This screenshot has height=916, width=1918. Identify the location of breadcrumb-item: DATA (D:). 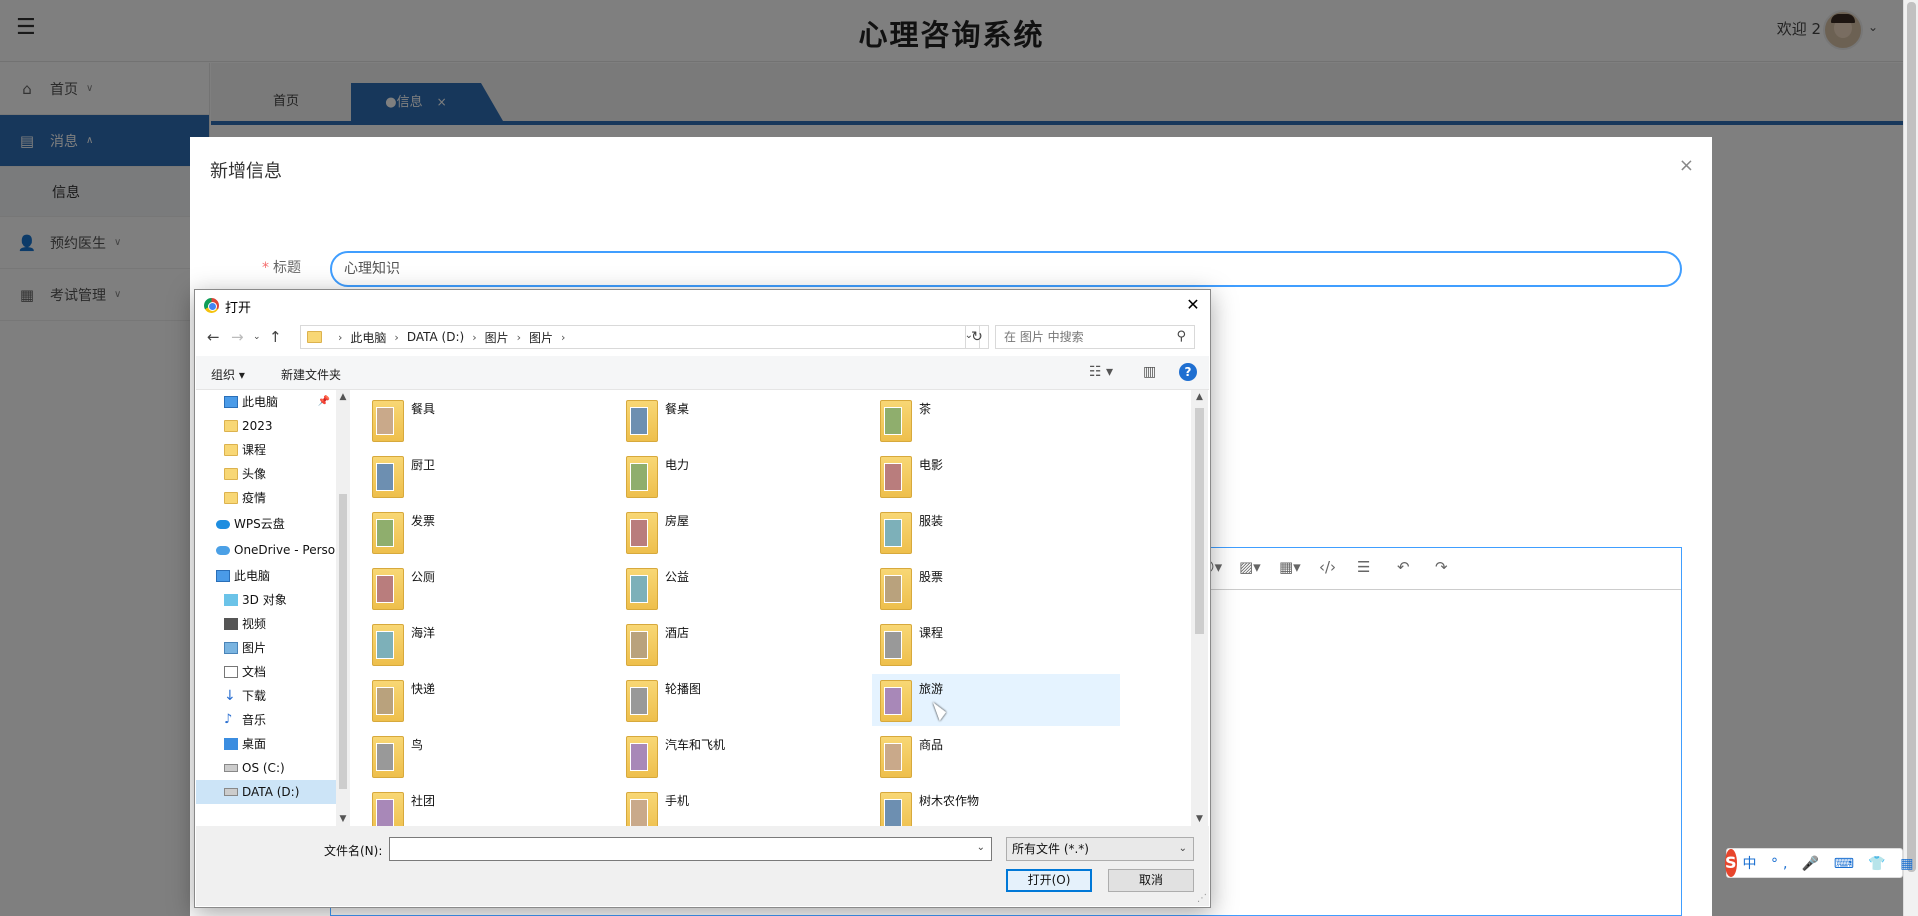
(435, 337).